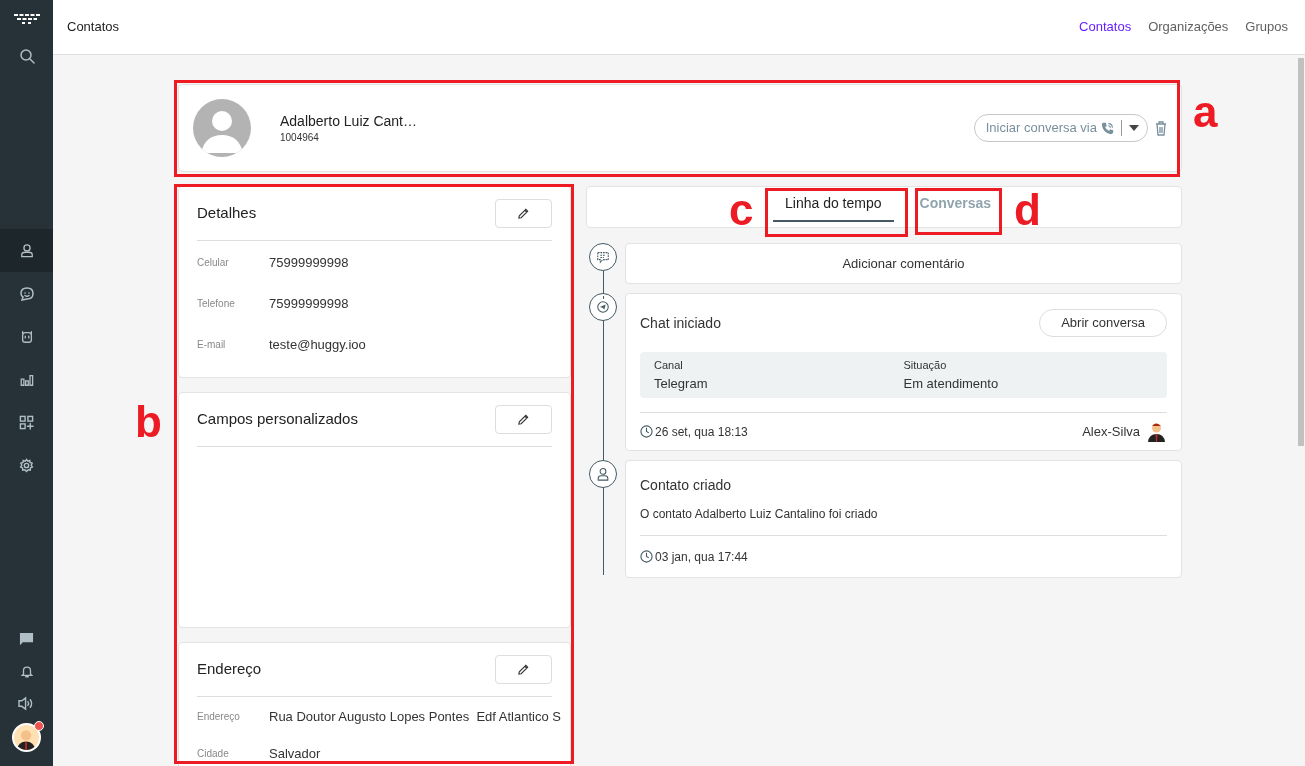  What do you see at coordinates (903, 263) in the screenshot?
I see `add-comment-button: Adicionar comentário` at bounding box center [903, 263].